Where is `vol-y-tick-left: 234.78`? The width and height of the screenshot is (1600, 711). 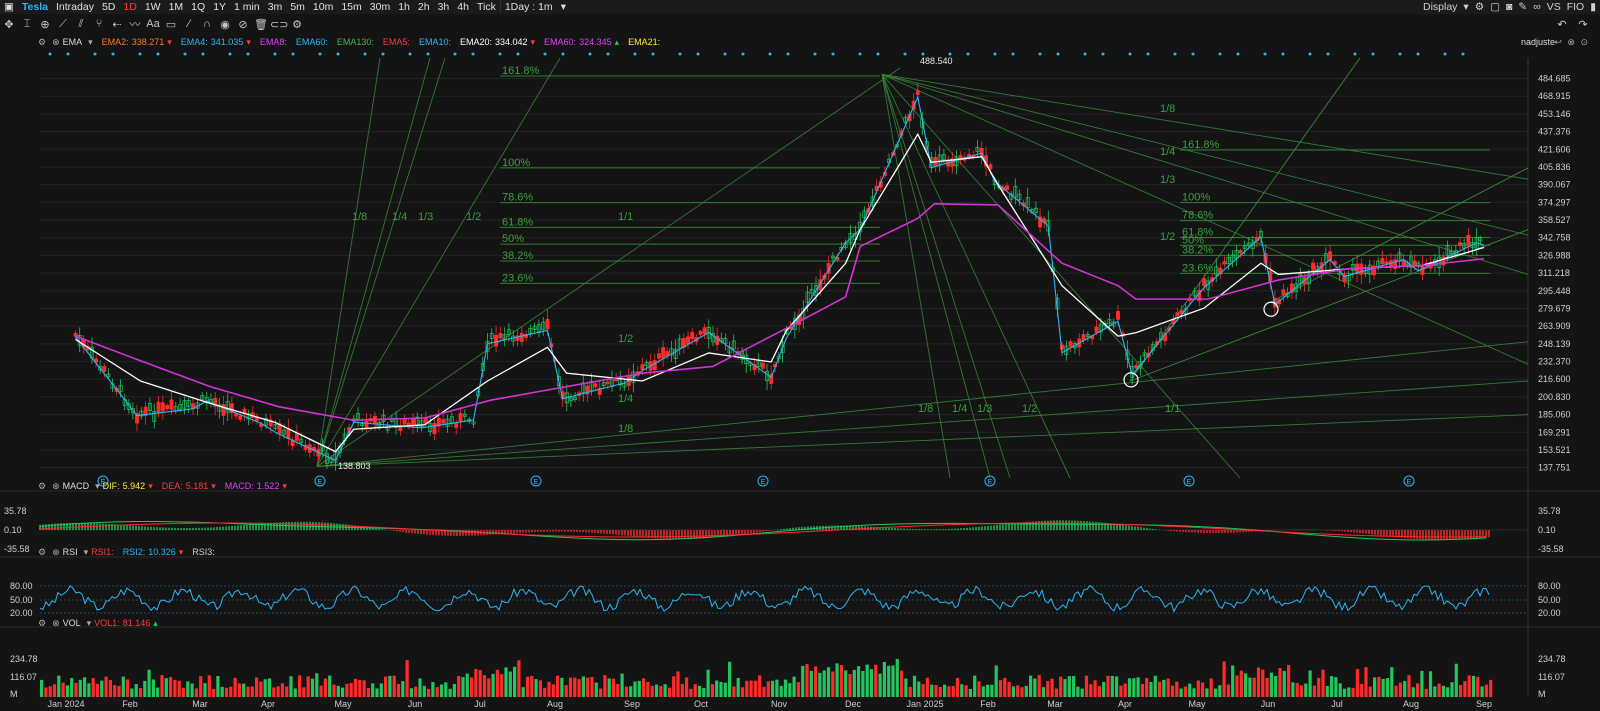 vol-y-tick-left: 234.78 is located at coordinates (24, 659).